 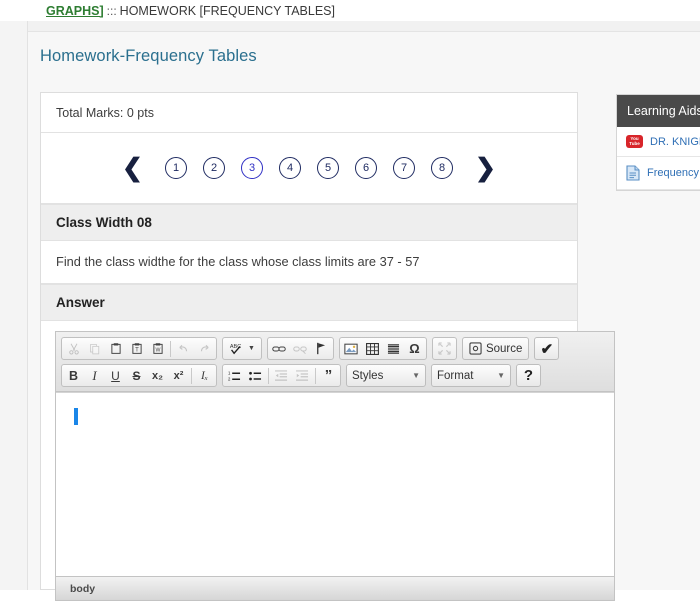 I want to click on page-title: Homework-Frequency Tables, so click(x=148, y=56).